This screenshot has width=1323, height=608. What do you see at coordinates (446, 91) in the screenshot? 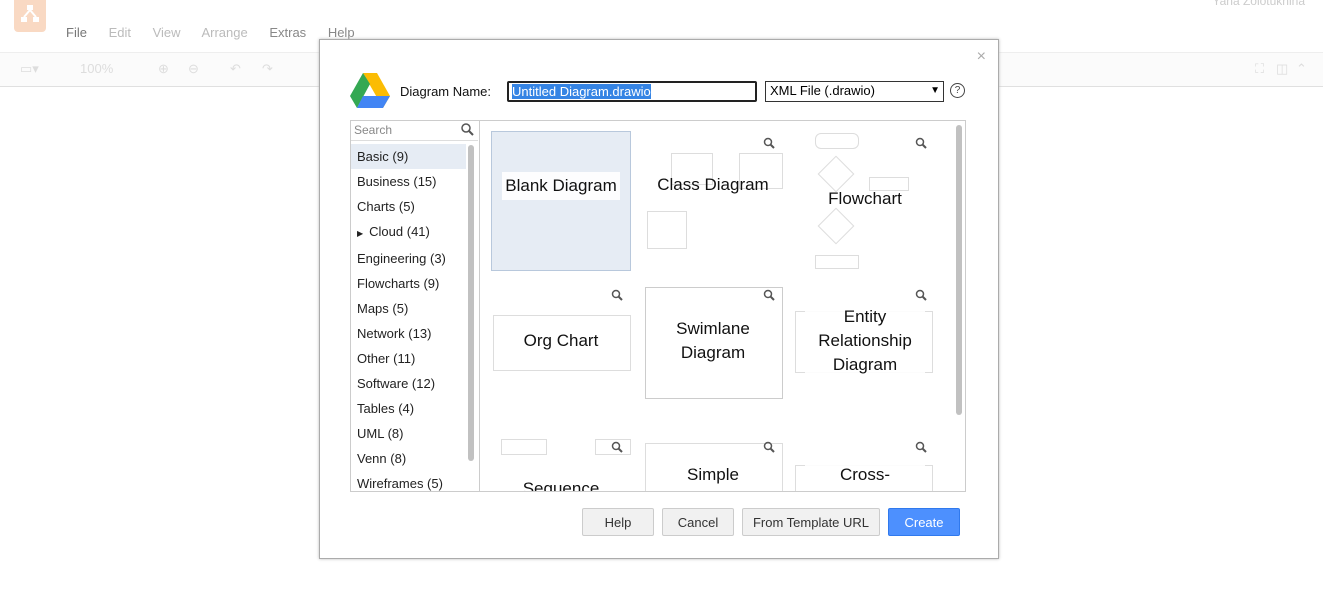
I see `diagram-name-label: Diagram Name:` at bounding box center [446, 91].